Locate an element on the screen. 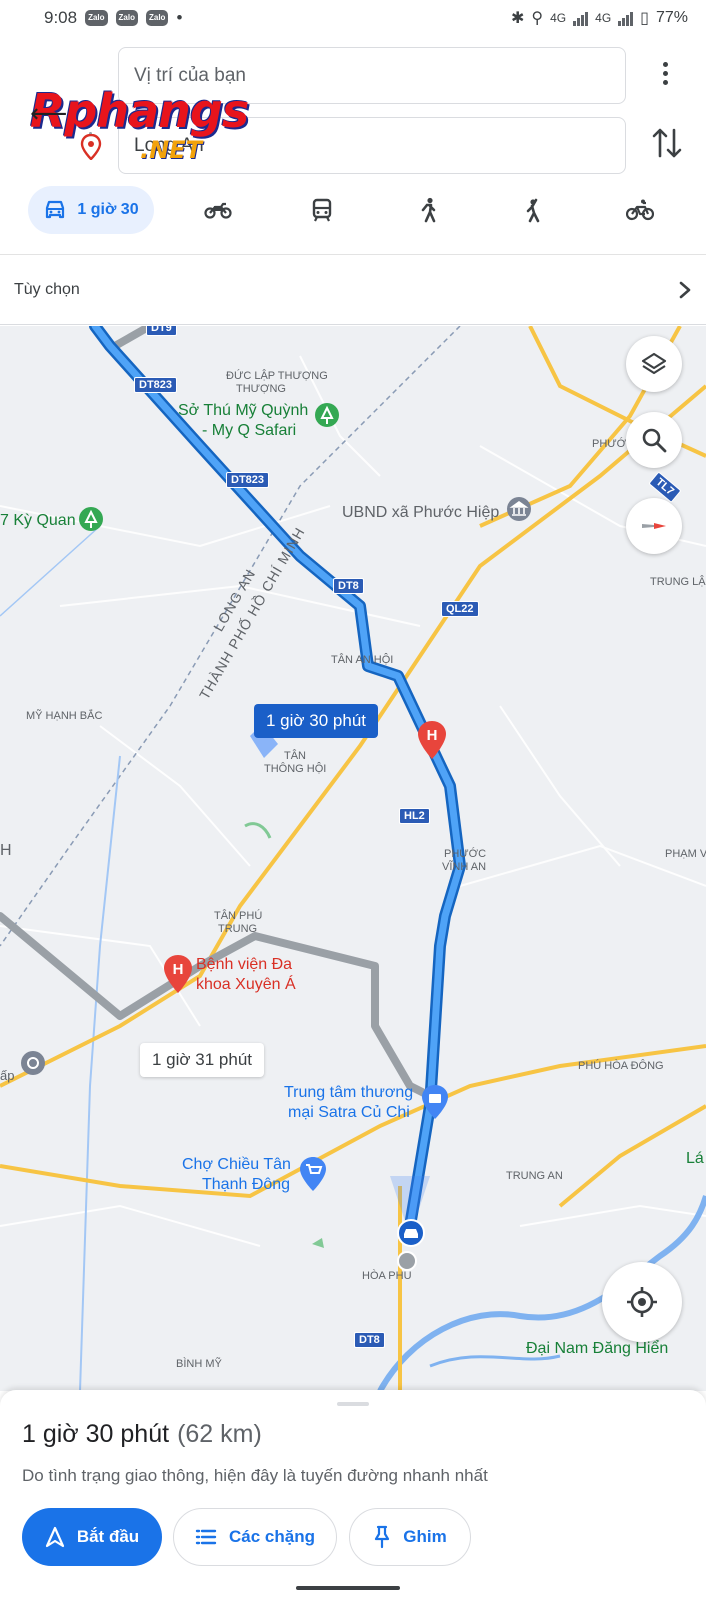 The image size is (706, 1600). poi-market-label: Chợ Chiều Tân is located at coordinates (236, 1165).